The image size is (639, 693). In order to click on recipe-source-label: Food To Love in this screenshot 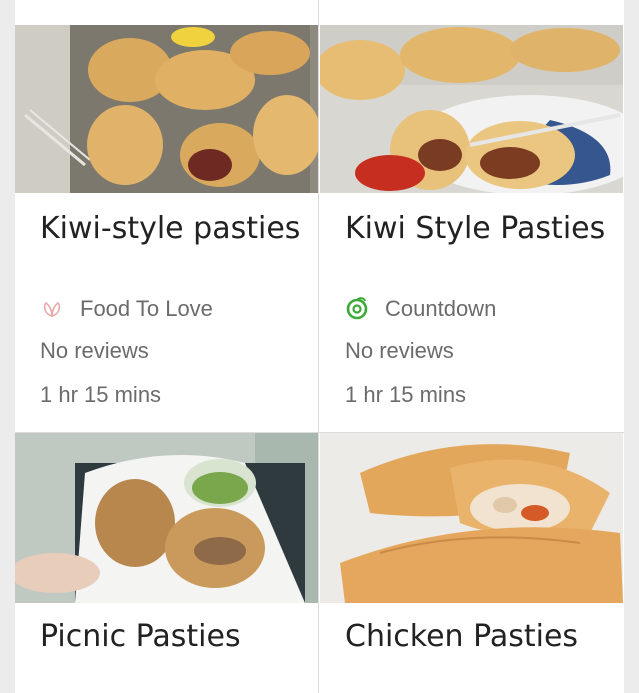, I will do `click(146, 308)`.